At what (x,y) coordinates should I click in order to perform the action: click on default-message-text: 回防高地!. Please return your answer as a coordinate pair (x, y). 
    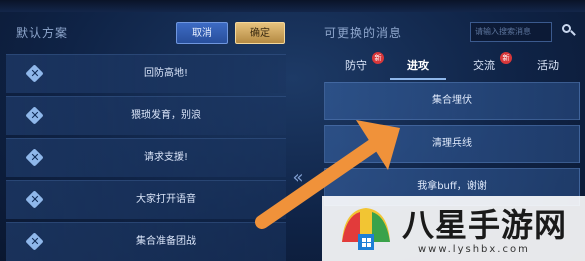
    Looking at the image, I should click on (165, 73).